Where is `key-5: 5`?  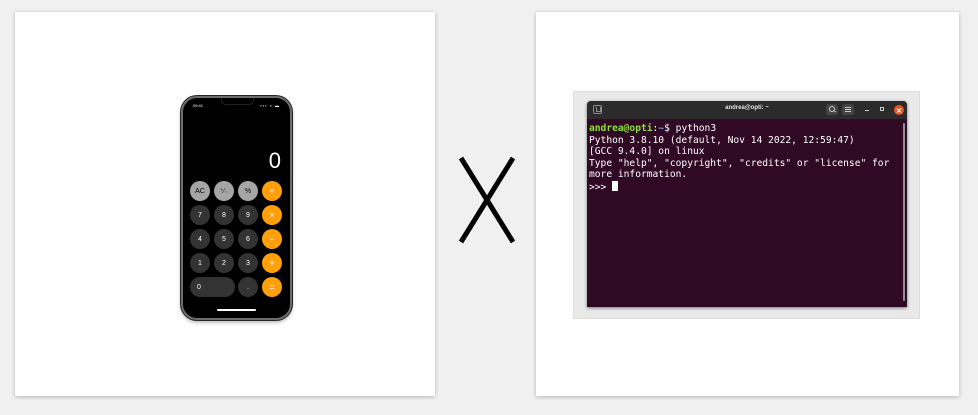
key-5: 5 is located at coordinates (224, 239).